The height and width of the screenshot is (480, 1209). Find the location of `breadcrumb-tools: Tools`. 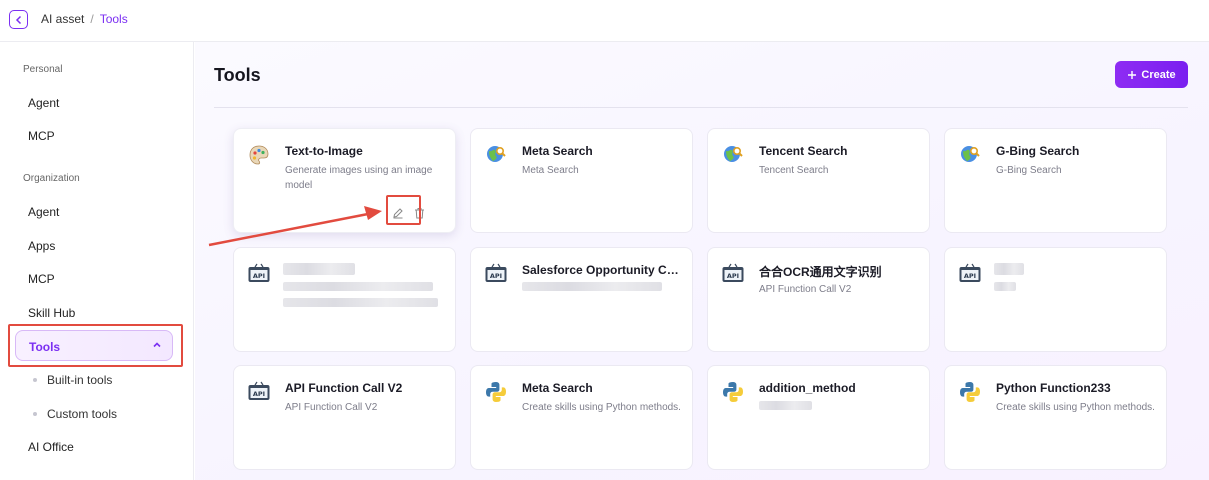

breadcrumb-tools: Tools is located at coordinates (113, 19).